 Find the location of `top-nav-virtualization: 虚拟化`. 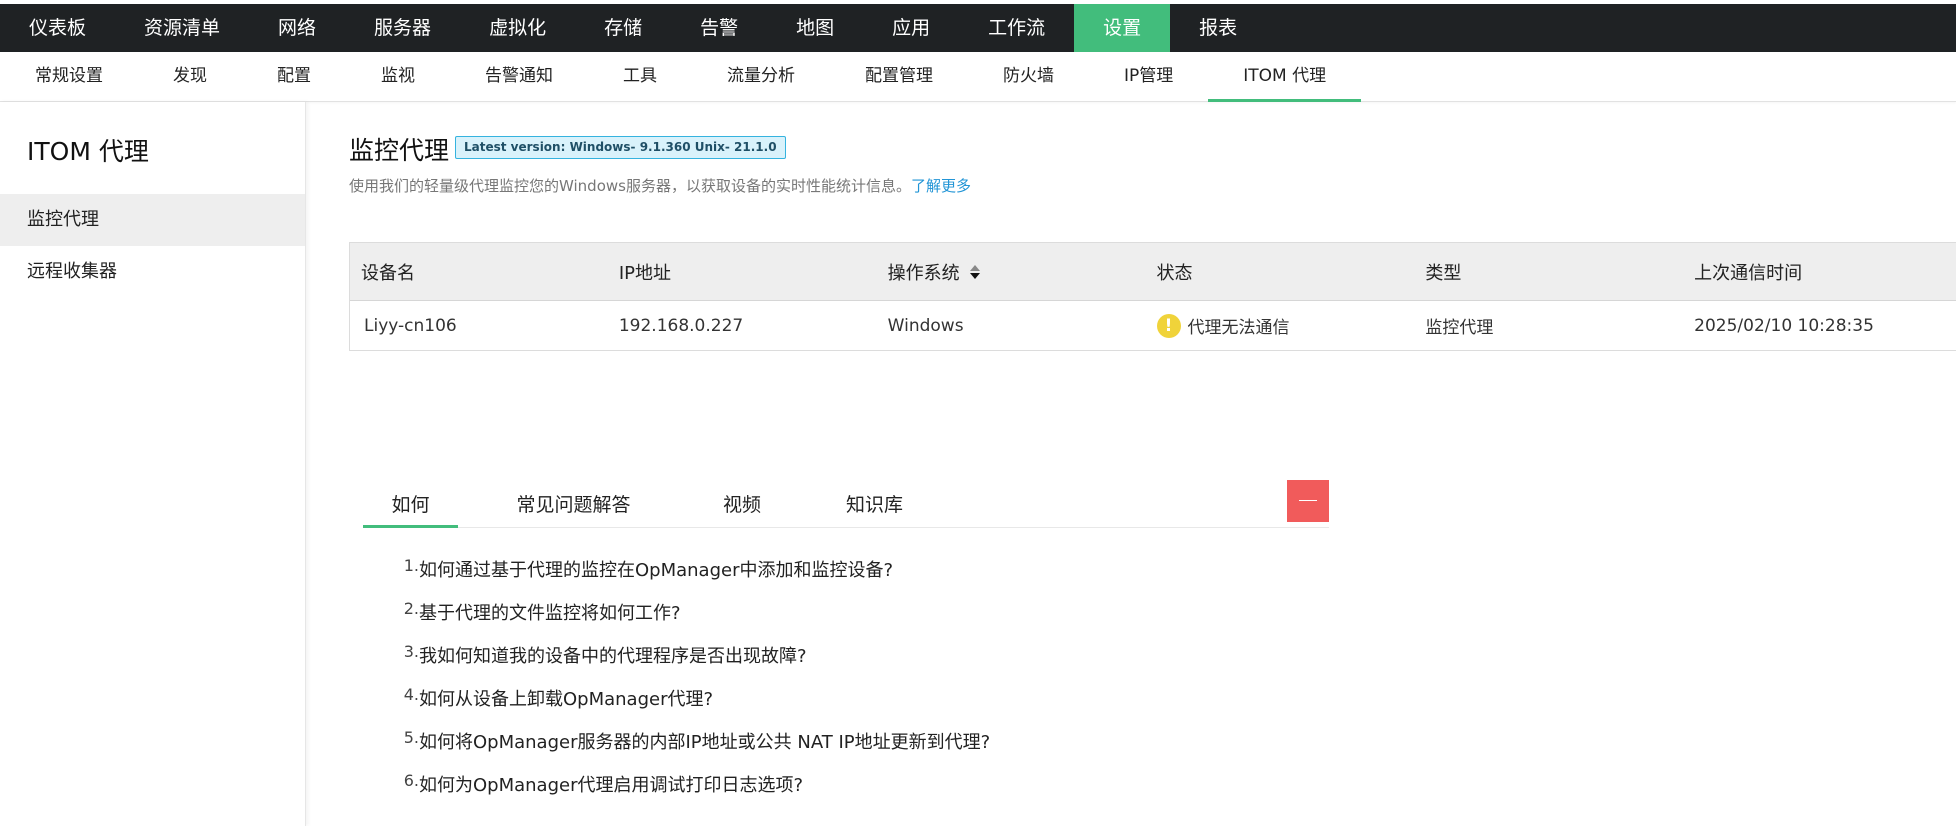

top-nav-virtualization: 虚拟化 is located at coordinates (517, 28).